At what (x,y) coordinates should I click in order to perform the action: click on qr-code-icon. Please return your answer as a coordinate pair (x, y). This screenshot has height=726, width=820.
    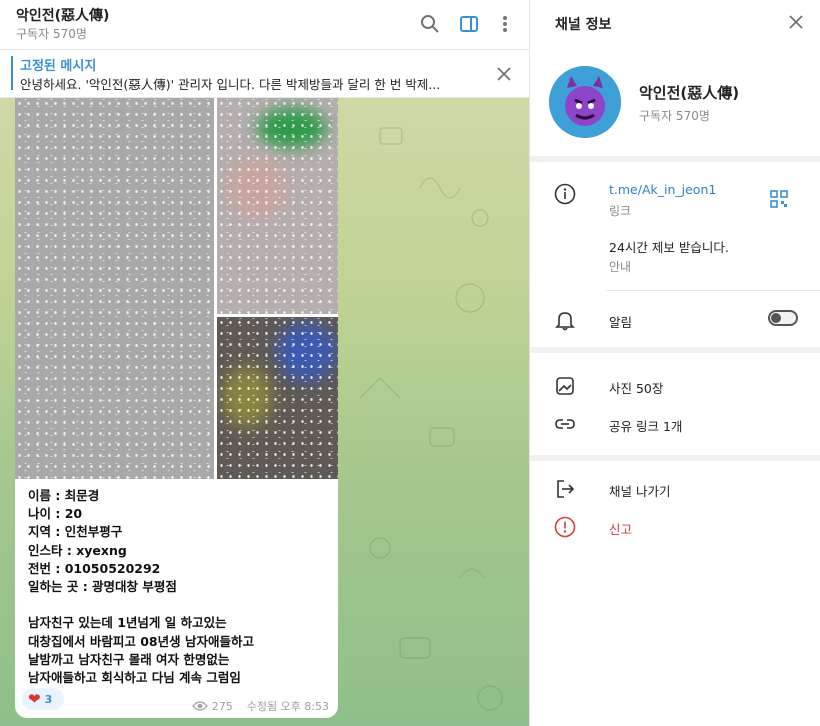
    Looking at the image, I should click on (779, 199).